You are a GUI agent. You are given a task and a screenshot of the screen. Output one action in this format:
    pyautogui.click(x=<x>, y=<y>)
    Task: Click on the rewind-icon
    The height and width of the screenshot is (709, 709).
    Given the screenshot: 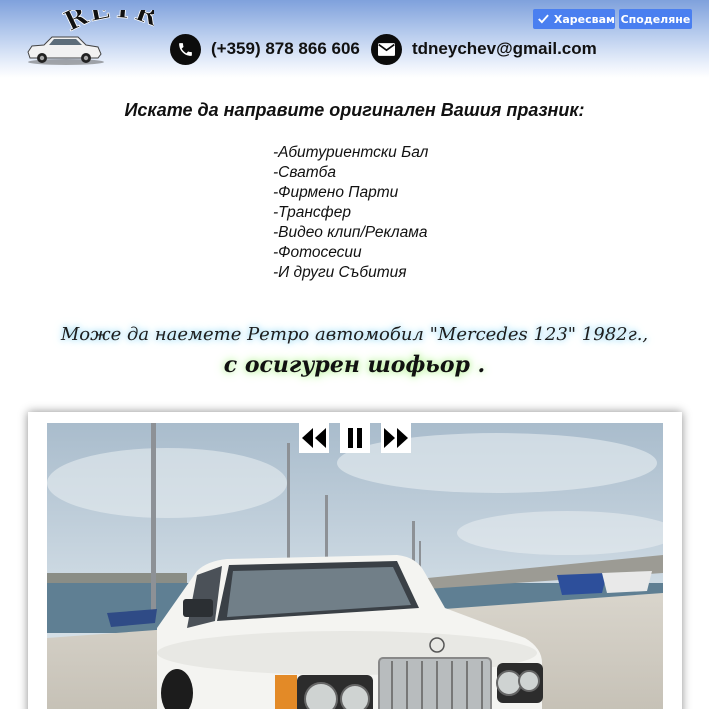 What is the action you would take?
    pyautogui.click(x=314, y=438)
    